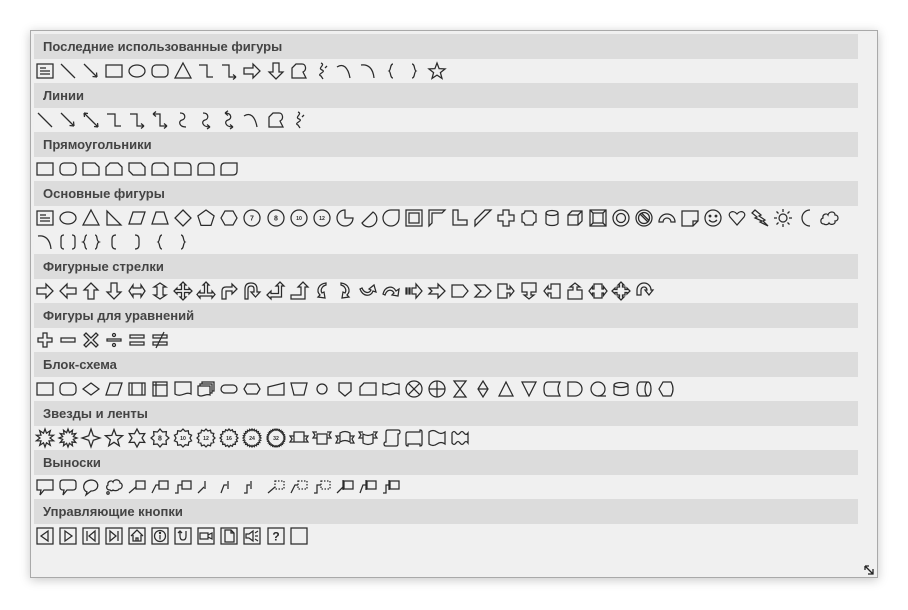  What do you see at coordinates (160, 291) in the screenshot?
I see `up-down-arrow-icon` at bounding box center [160, 291].